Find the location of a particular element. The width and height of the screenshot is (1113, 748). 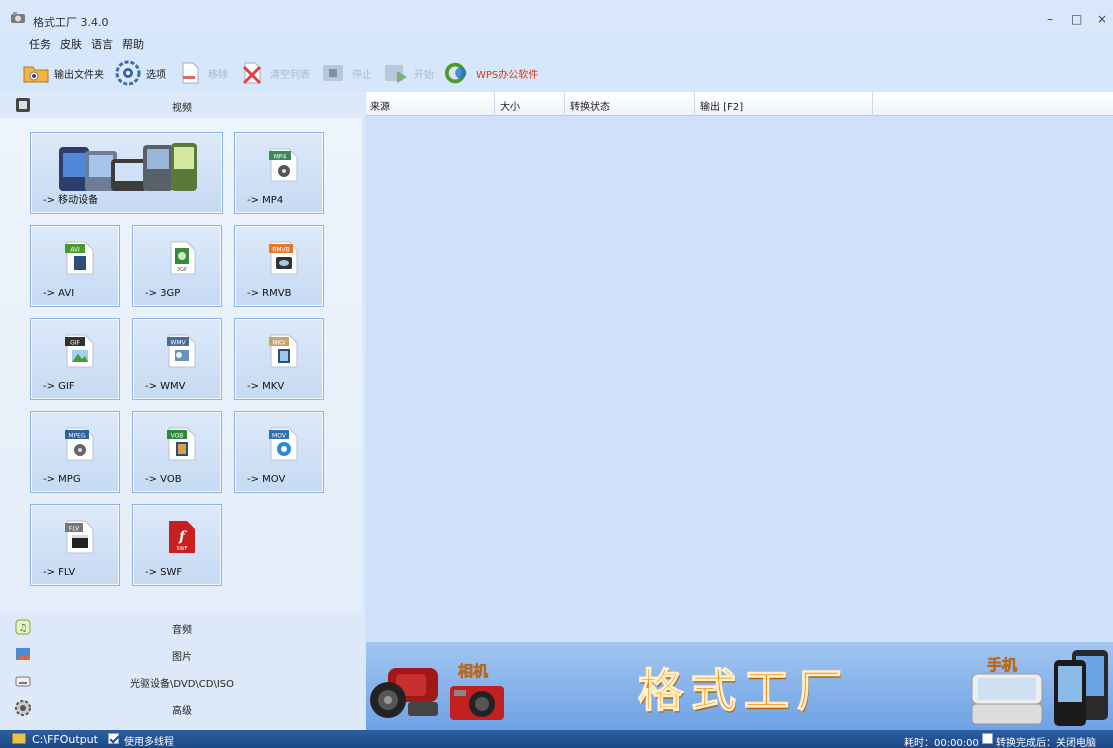

menu-help: 帮助 is located at coordinates (133, 44).